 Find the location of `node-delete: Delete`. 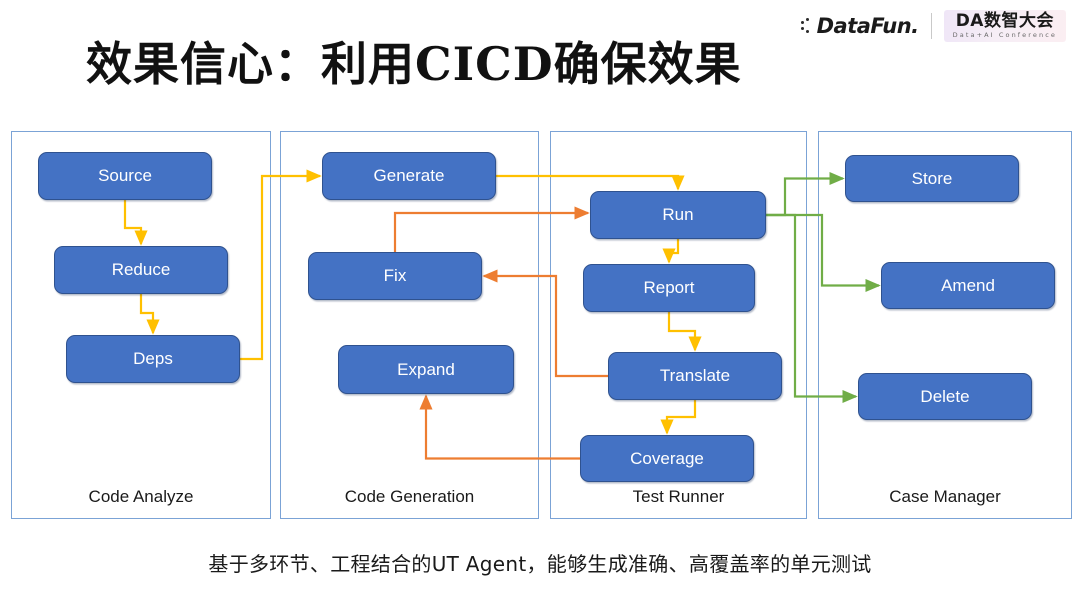

node-delete: Delete is located at coordinates (945, 396).